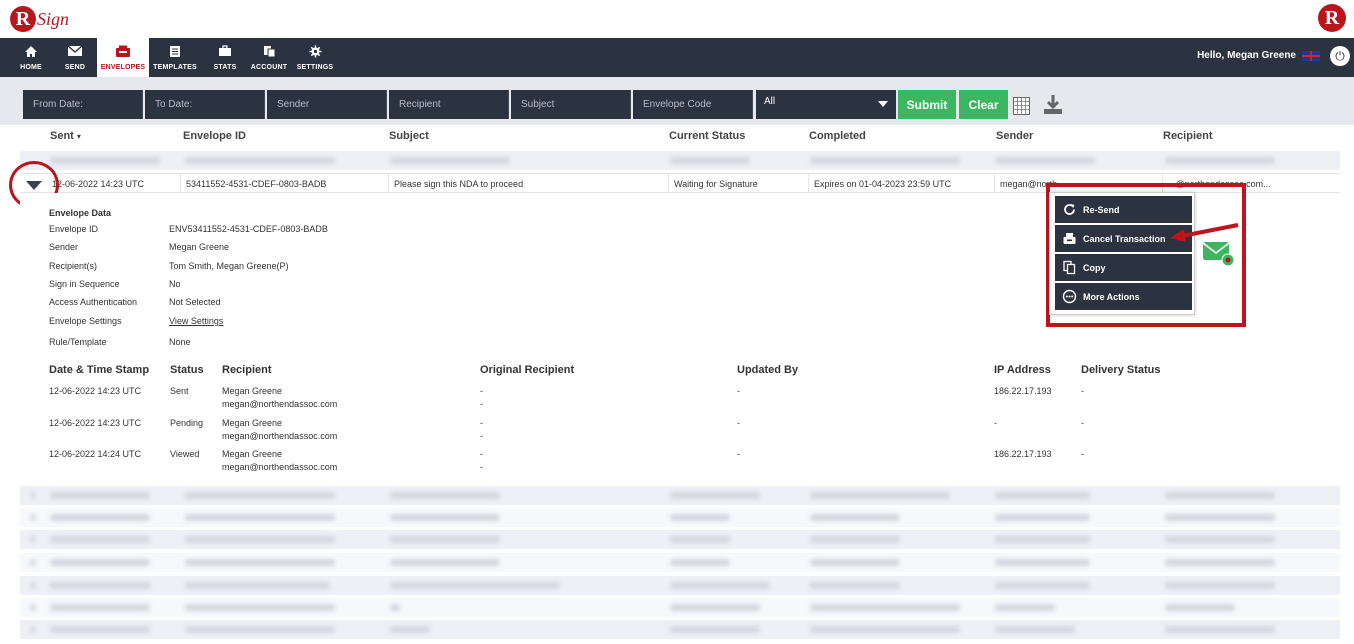 The width and height of the screenshot is (1354, 644). I want to click on status-select: All, so click(826, 104).